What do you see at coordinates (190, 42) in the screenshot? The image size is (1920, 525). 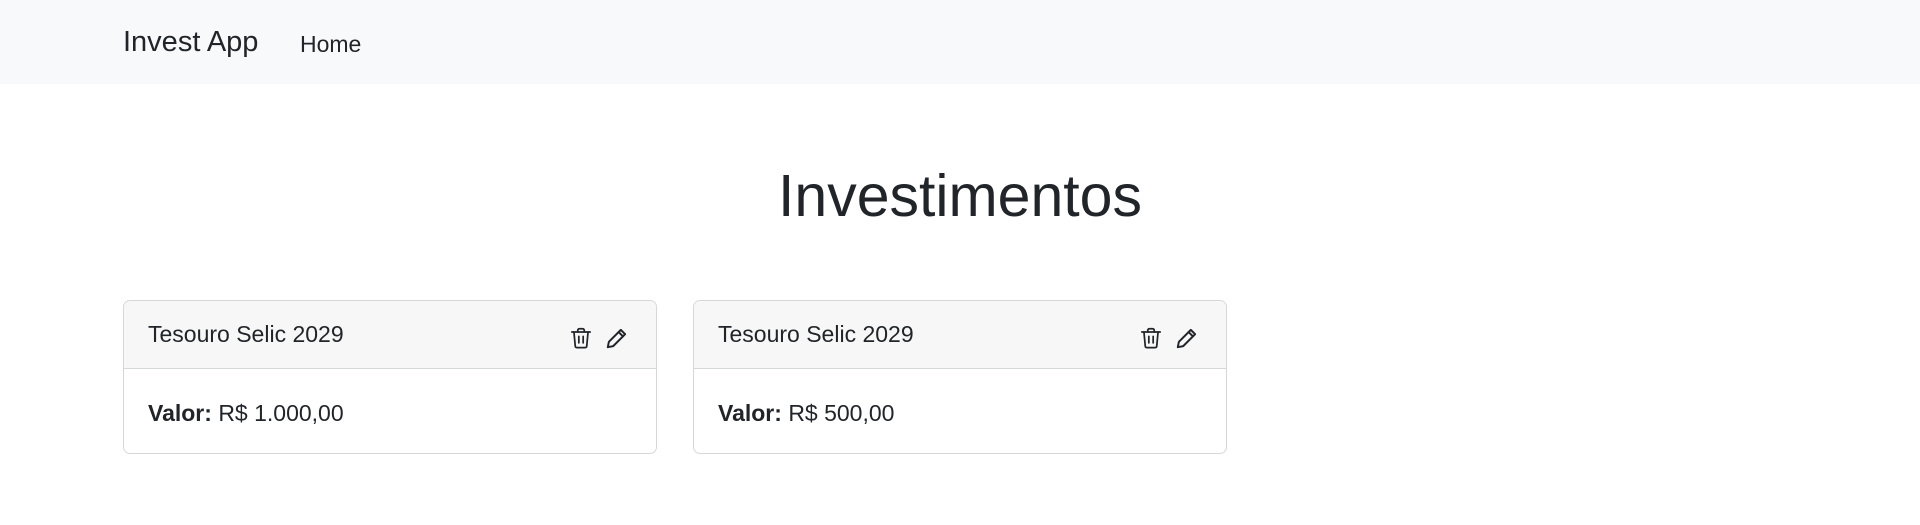 I see `brand-link: Invest App` at bounding box center [190, 42].